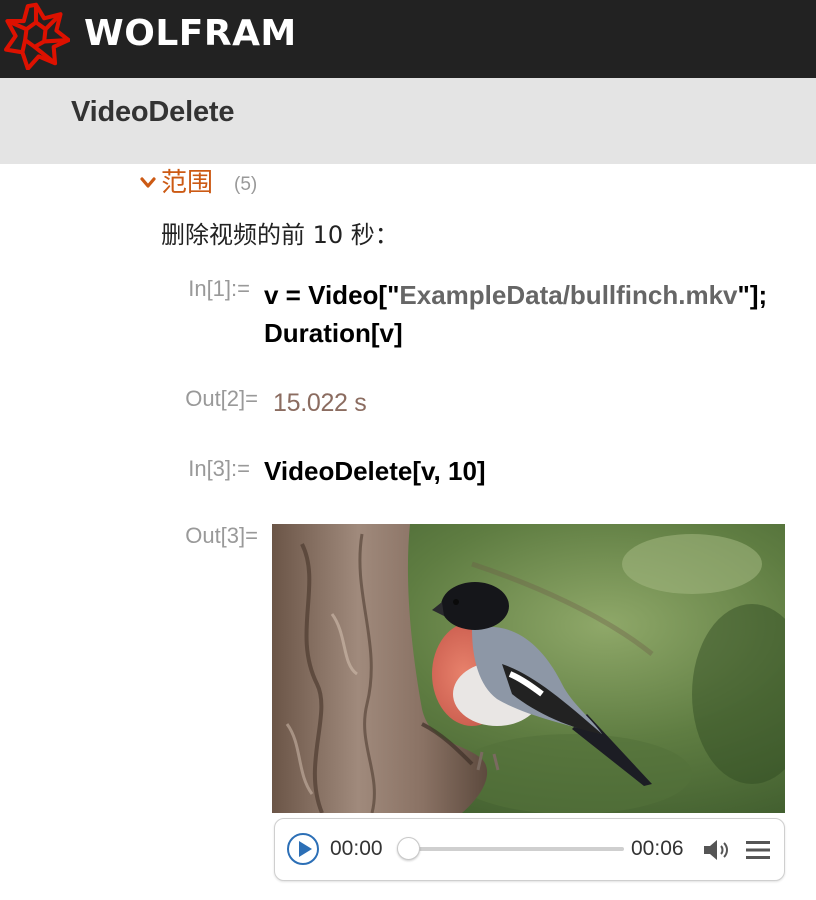 The image size is (816, 900). I want to click on volume-icon, so click(716, 850).